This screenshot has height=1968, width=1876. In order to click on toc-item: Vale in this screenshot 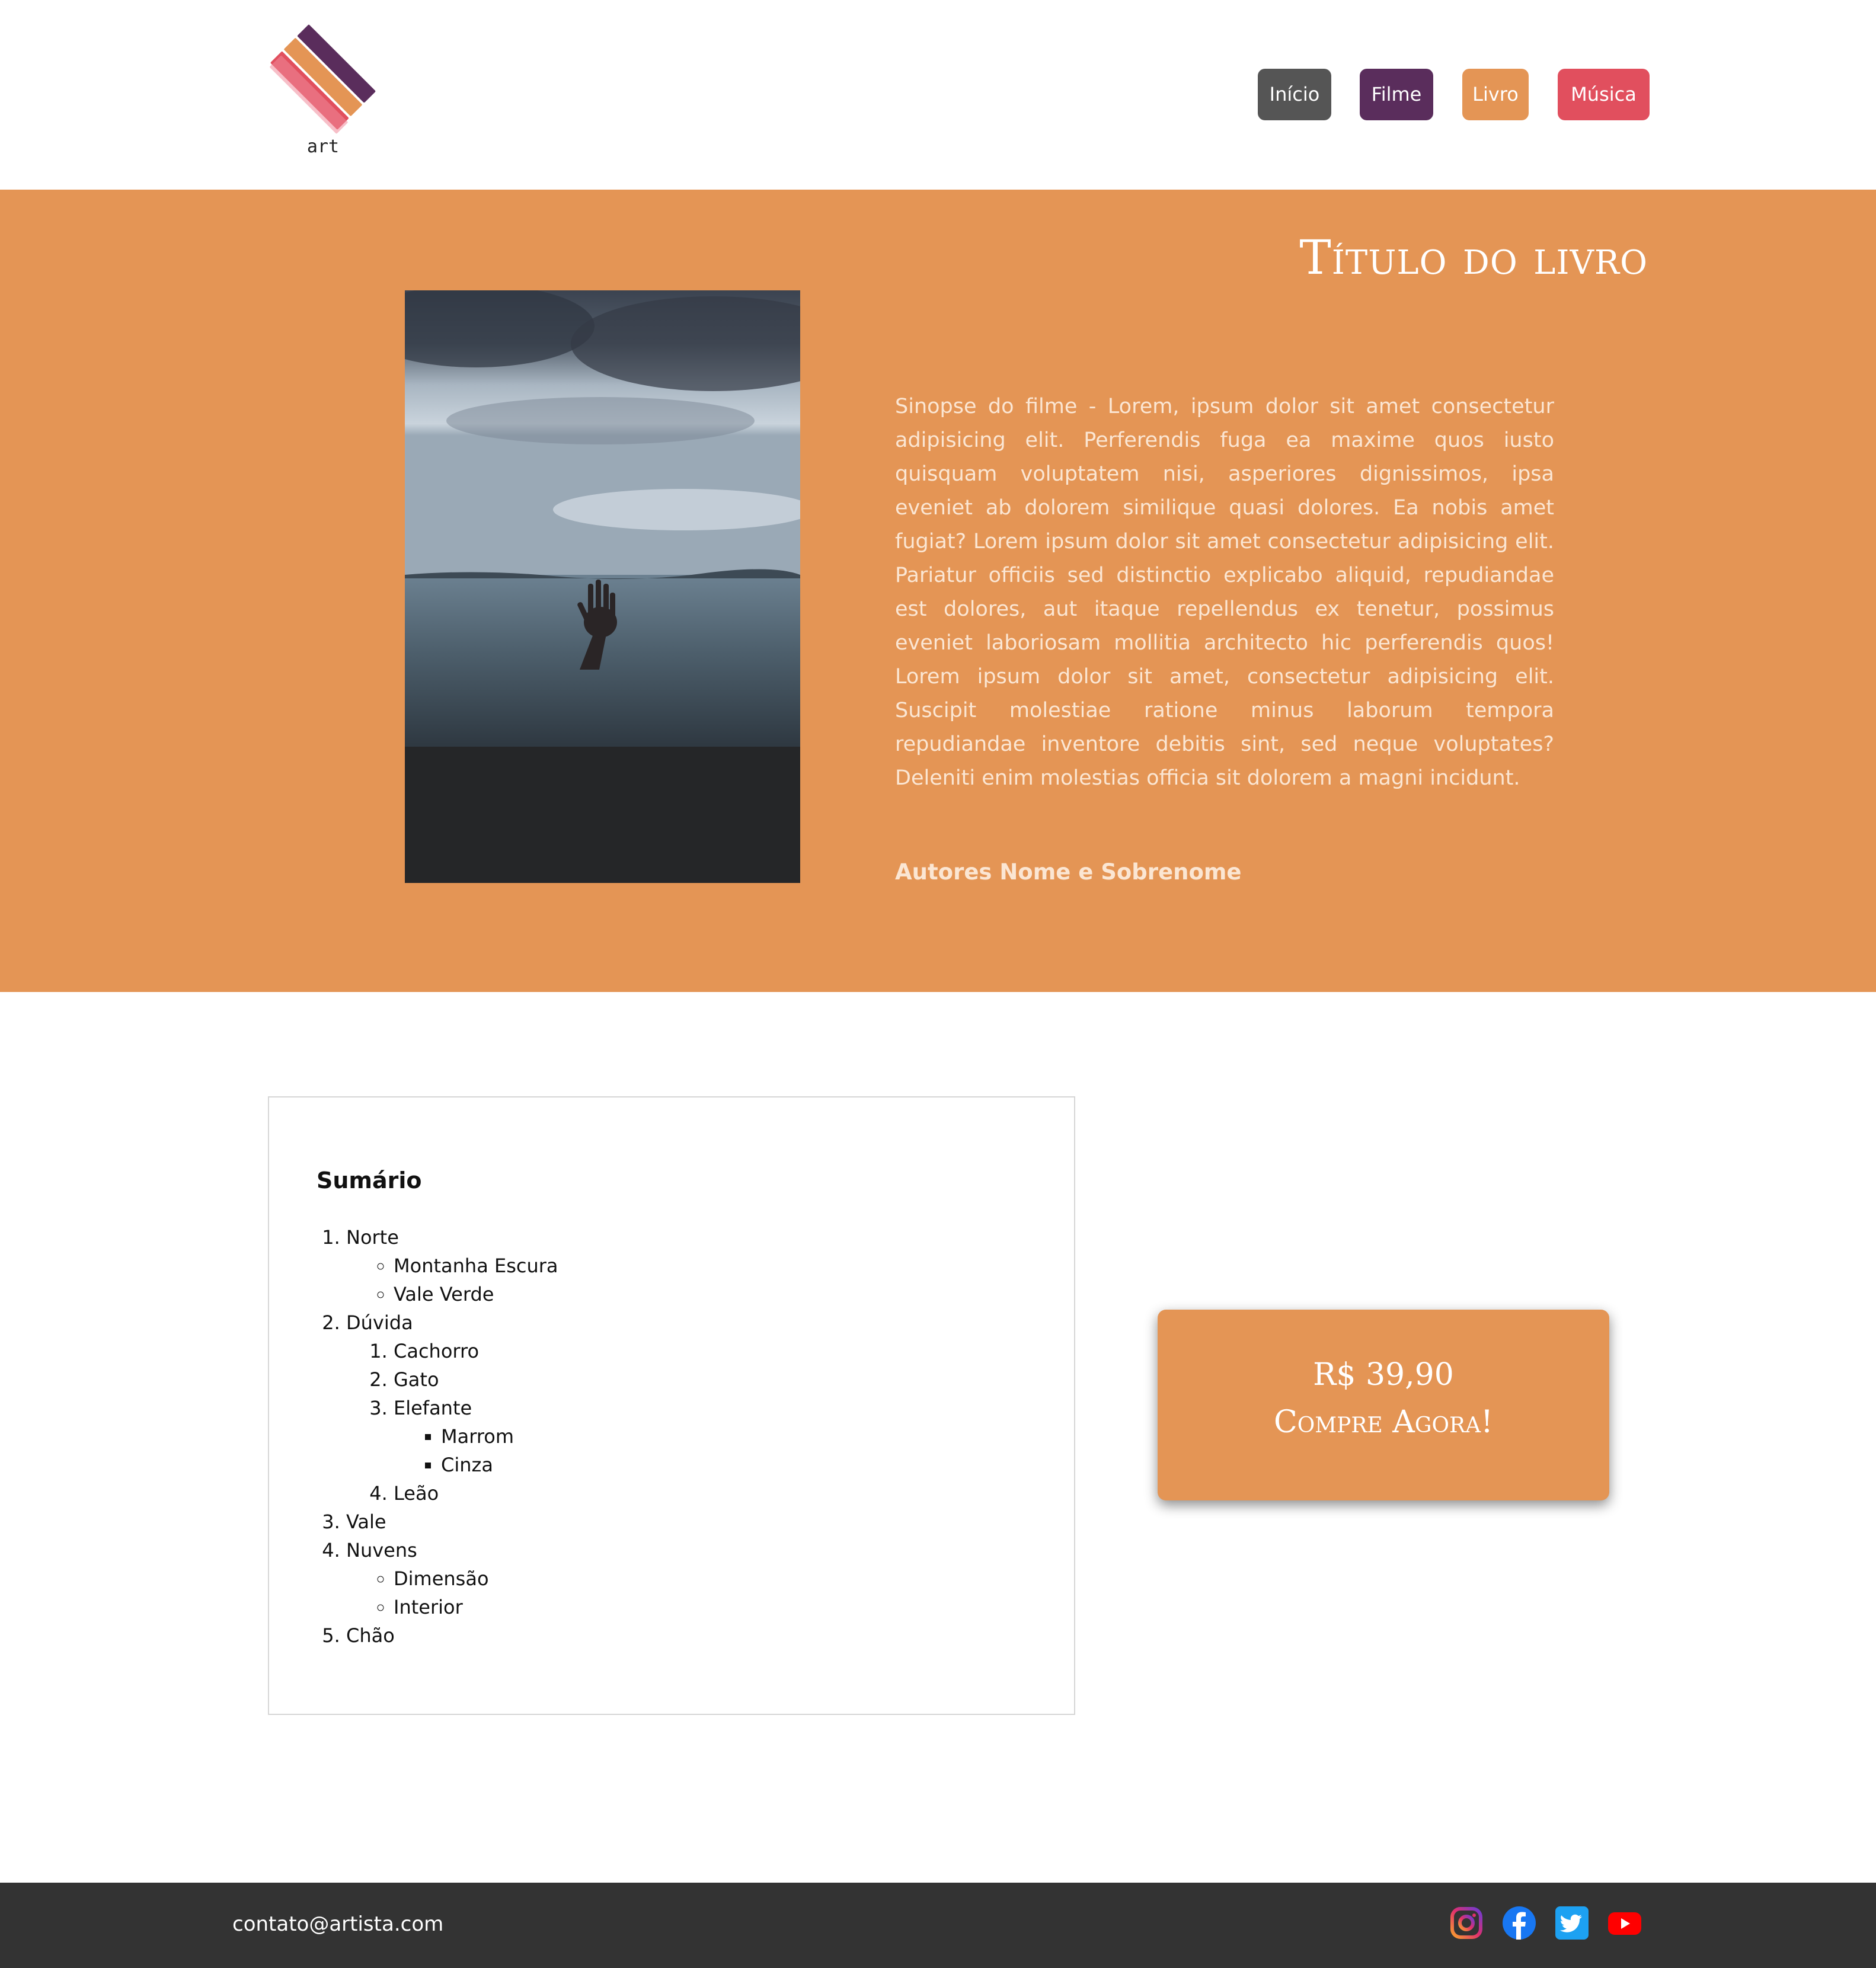, I will do `click(452, 1522)`.